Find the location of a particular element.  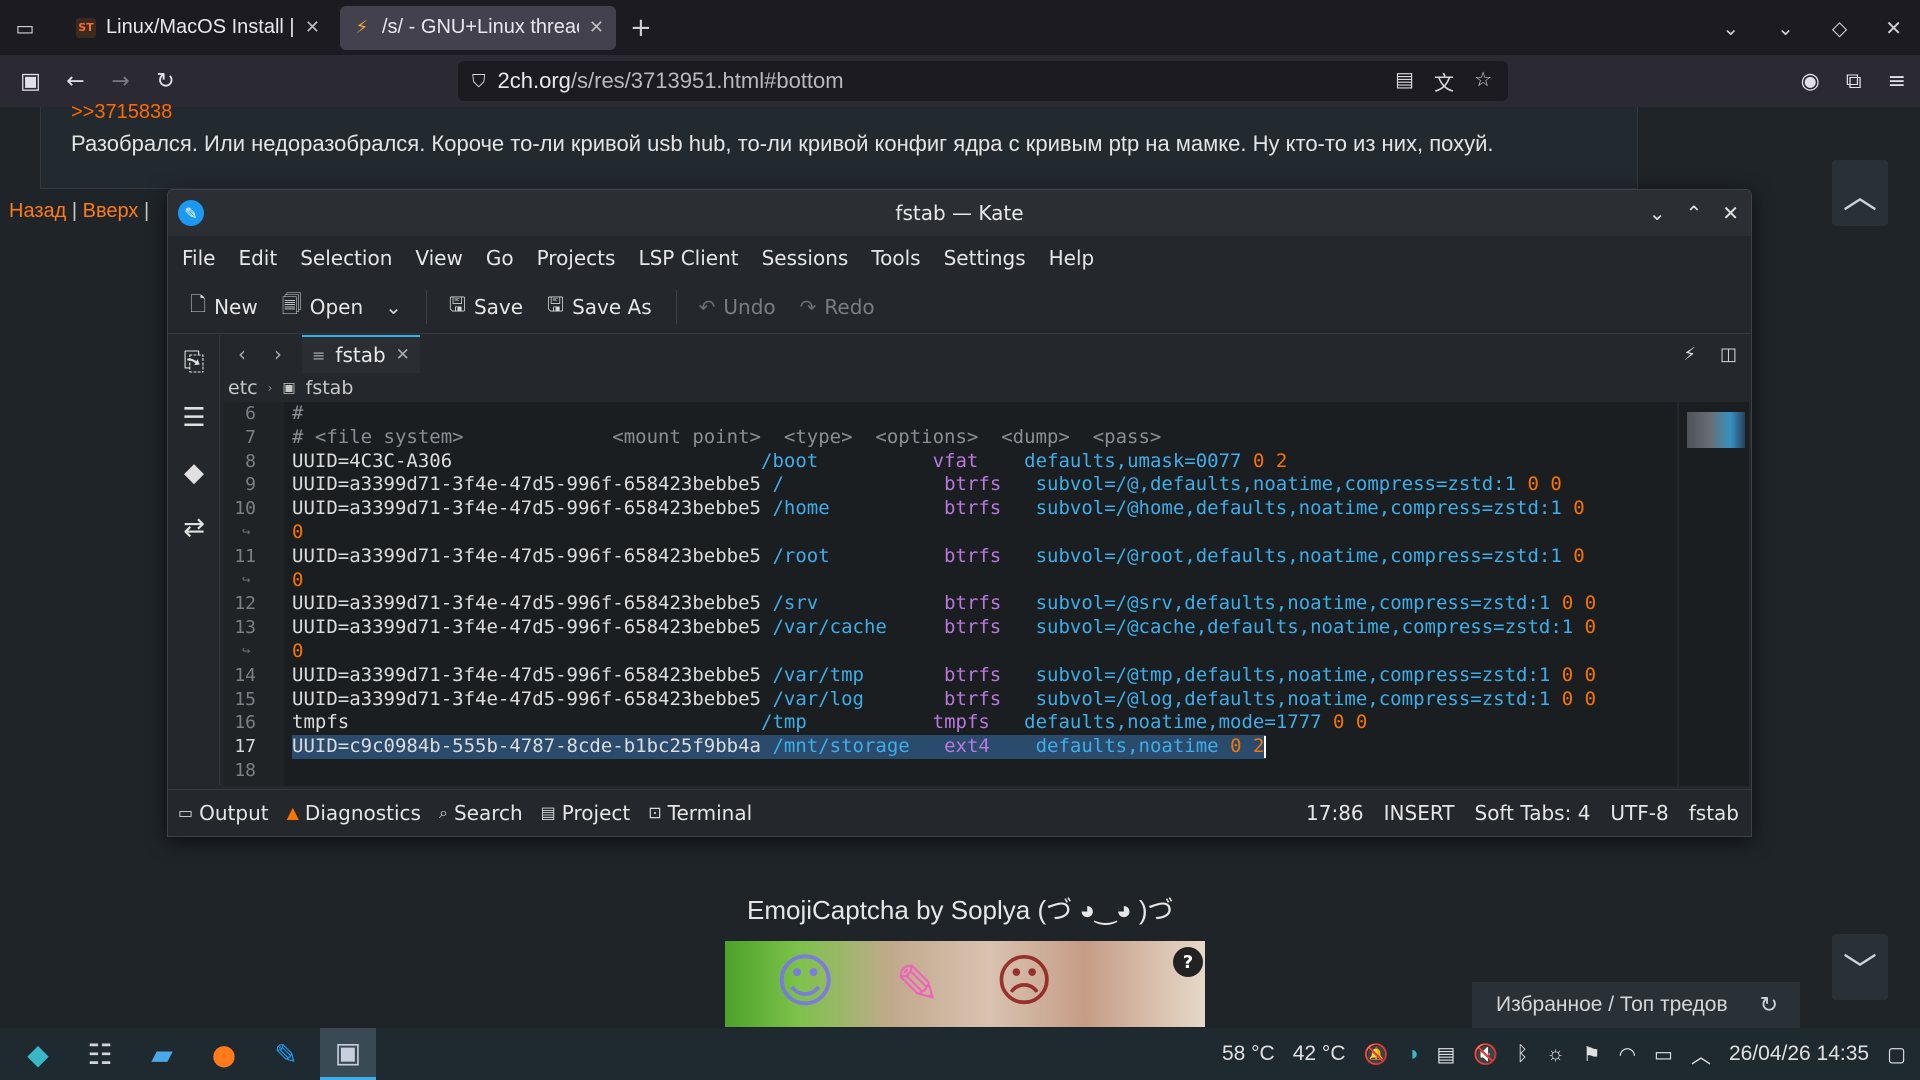

menu-settings: Settings is located at coordinates (990, 258).